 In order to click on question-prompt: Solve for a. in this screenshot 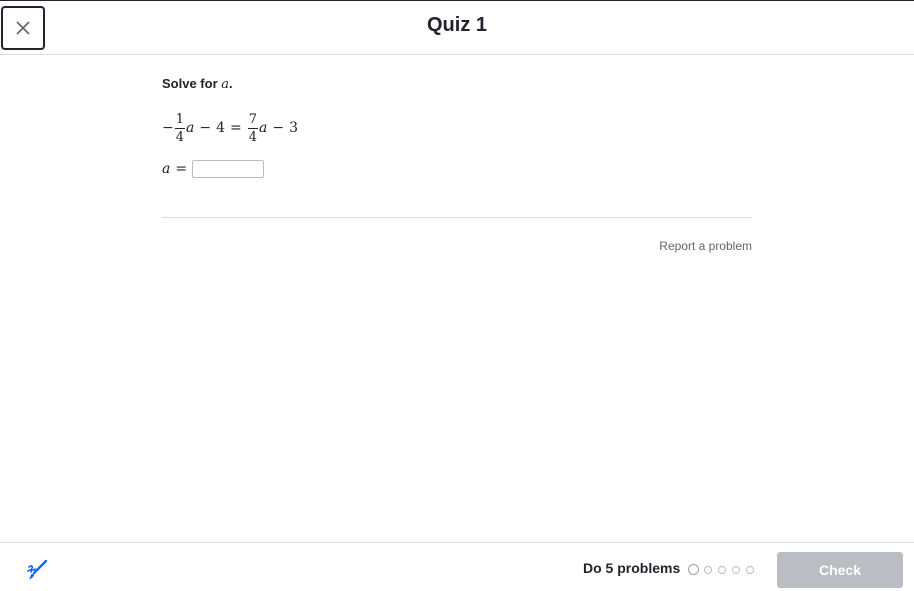, I will do `click(457, 84)`.